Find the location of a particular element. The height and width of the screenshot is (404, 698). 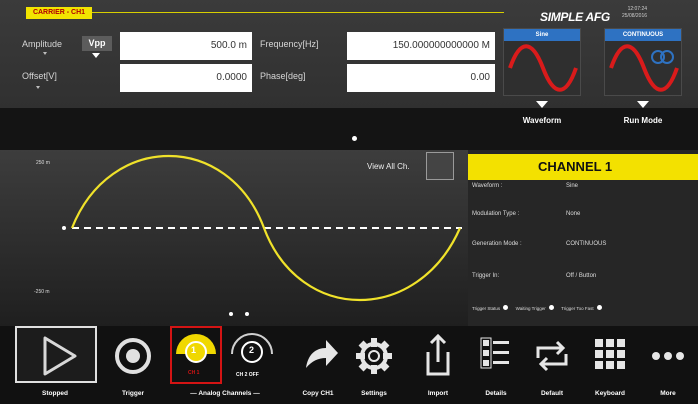

offset-label: Offset[V] is located at coordinates (39, 76).